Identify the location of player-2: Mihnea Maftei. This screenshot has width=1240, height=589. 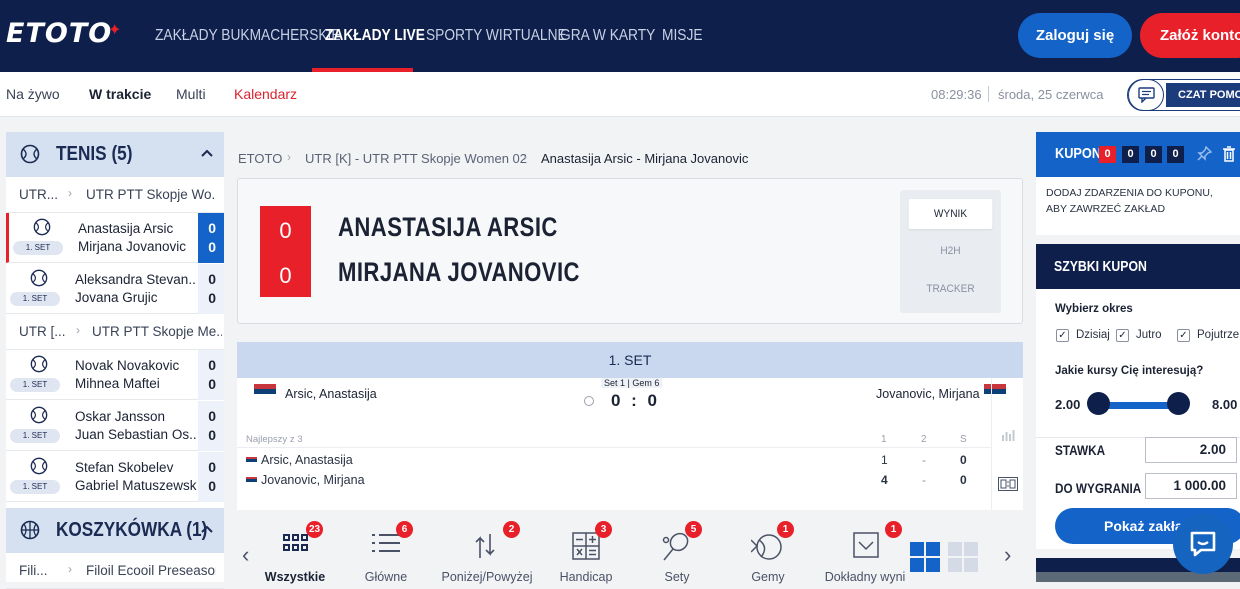
(117, 383).